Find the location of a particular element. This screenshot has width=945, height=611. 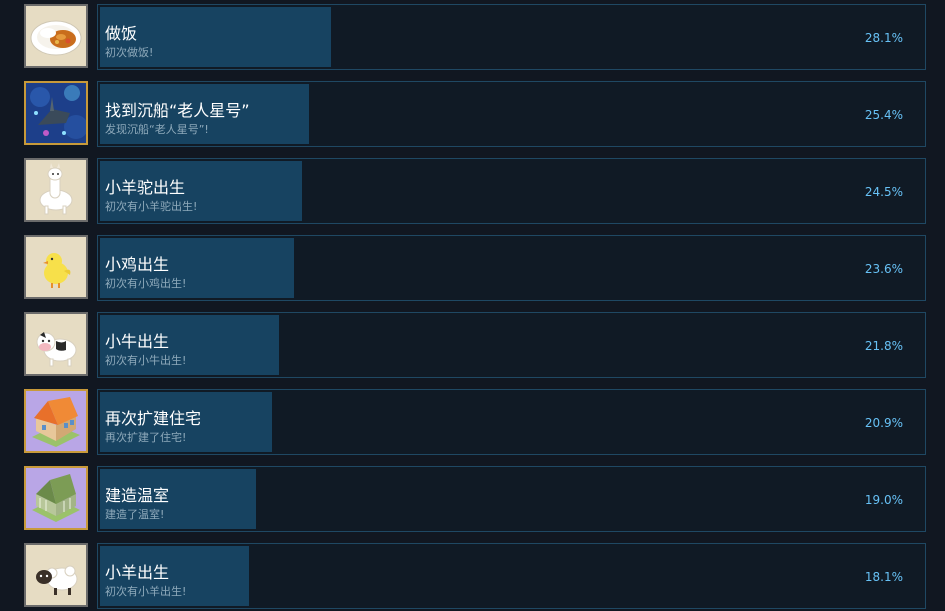

achievement-description: 初次有小牛出生! is located at coordinates (146, 360).